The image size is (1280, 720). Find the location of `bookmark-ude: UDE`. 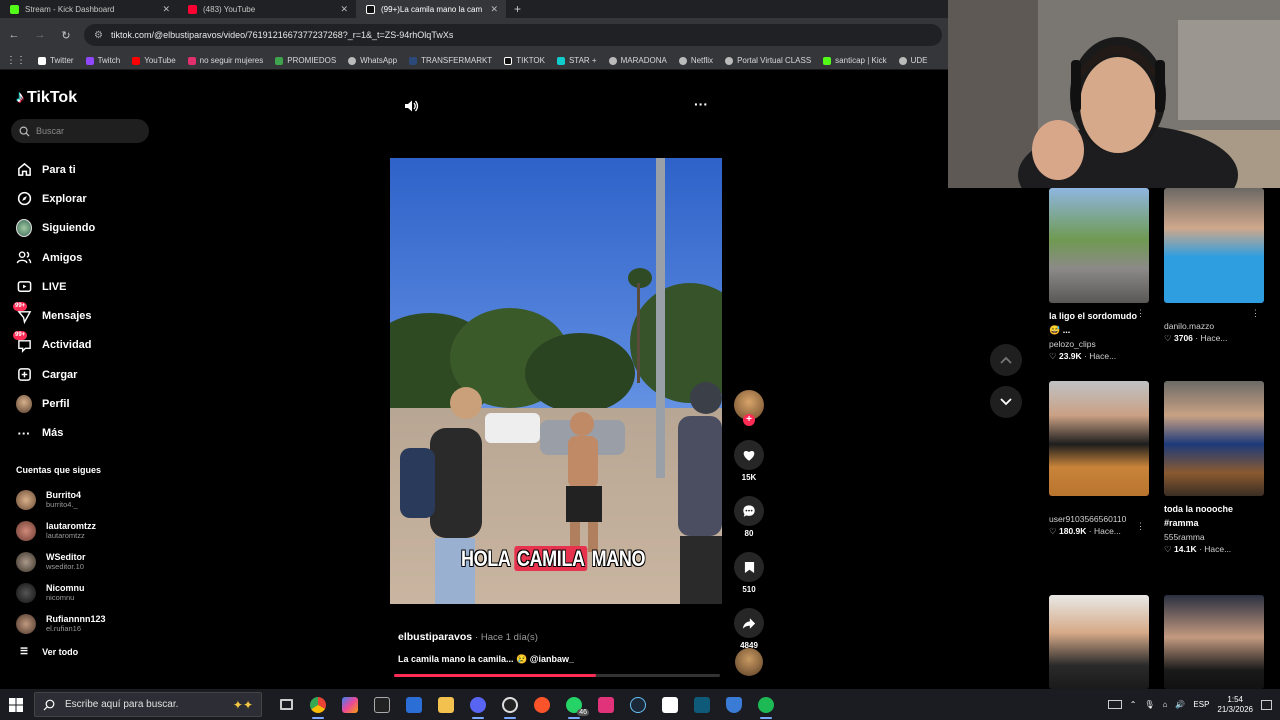

bookmark-ude: UDE is located at coordinates (913, 60).